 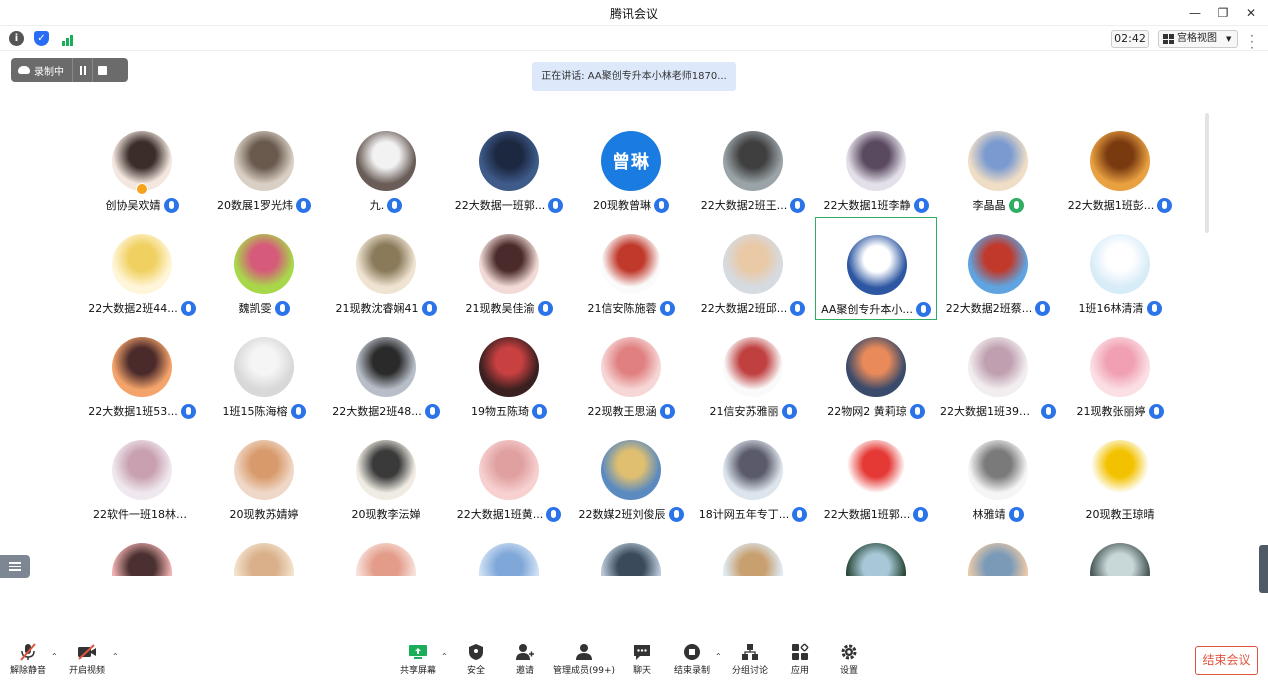 I want to click on stop-recording-button, so click(x=102, y=70).